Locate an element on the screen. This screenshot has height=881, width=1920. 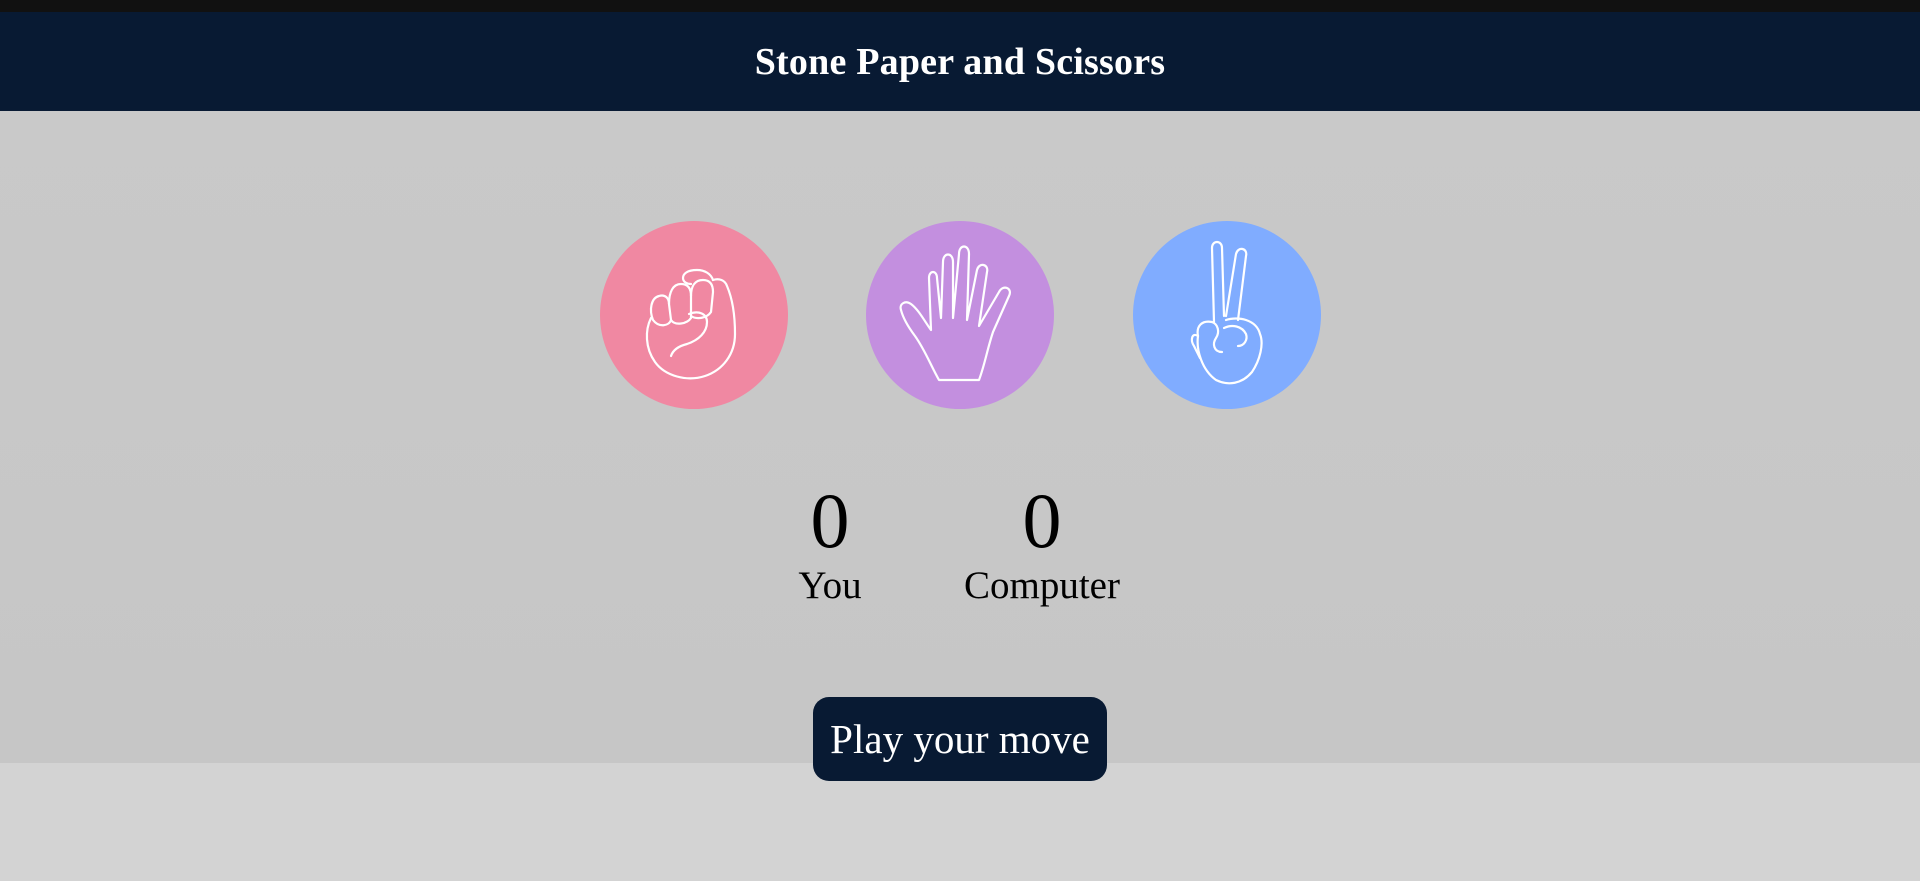
message-text: Play your move is located at coordinates (960, 739).